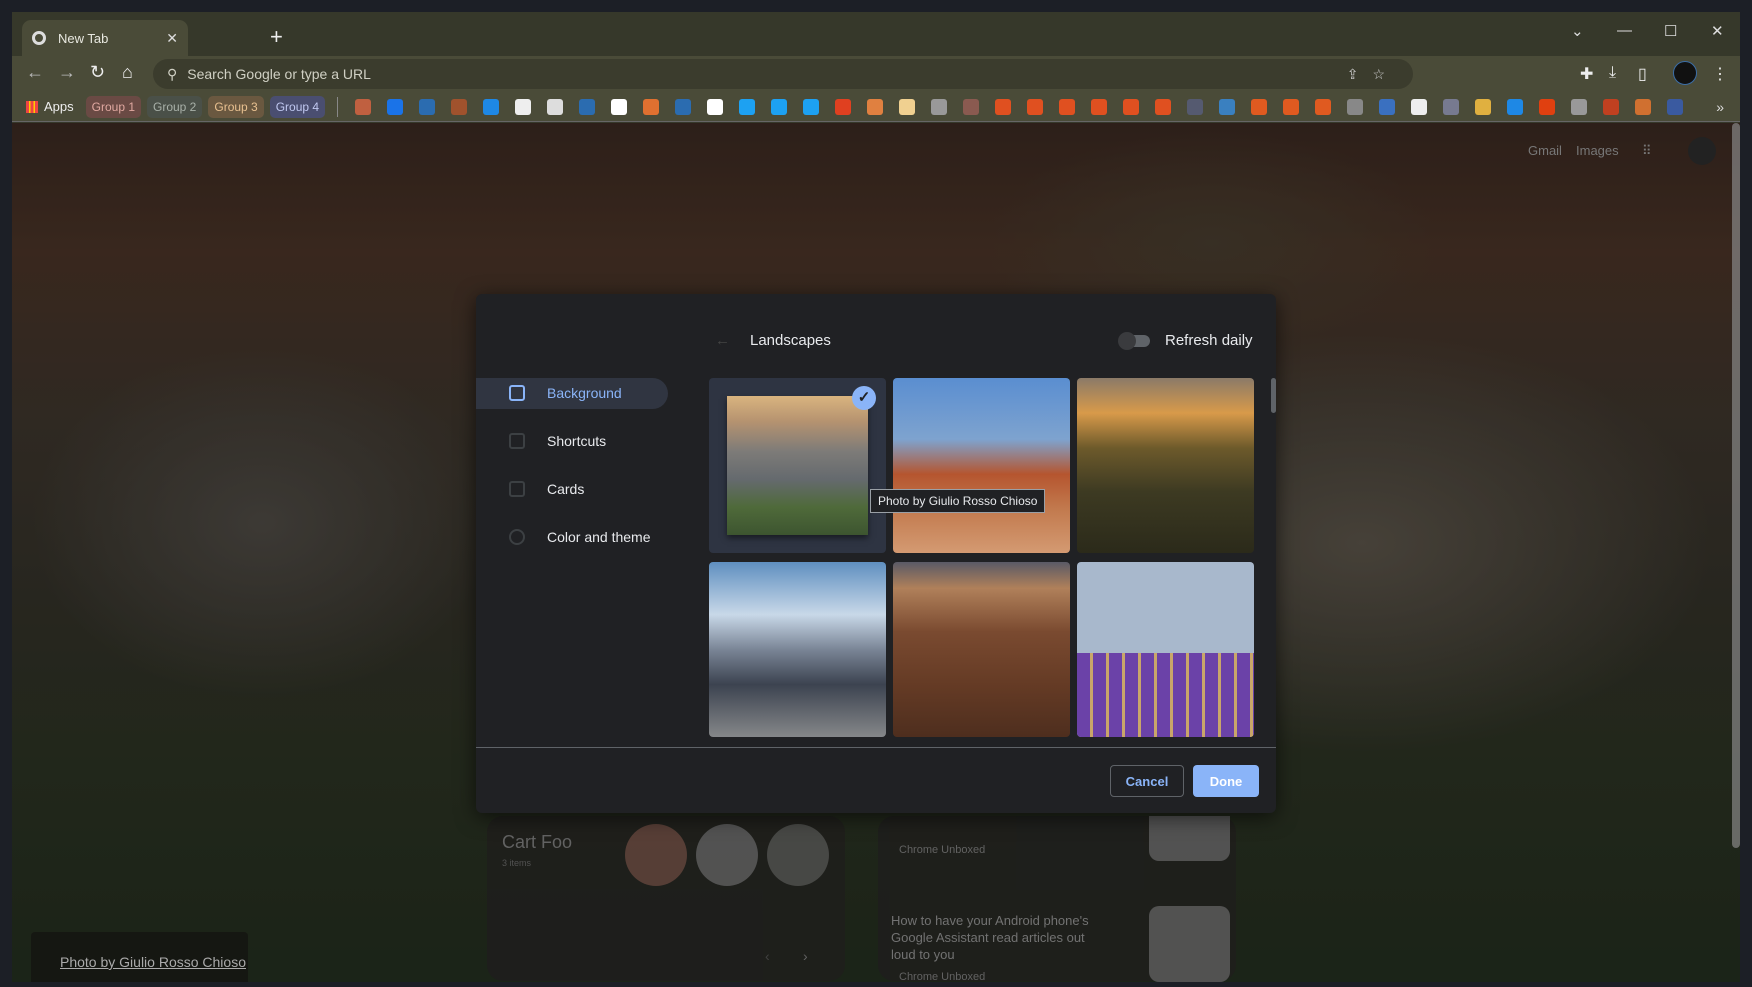 The image size is (1752, 987). Describe the element at coordinates (557, 441) in the screenshot. I see `sidebar-item-shortcuts: Shortcuts` at that location.